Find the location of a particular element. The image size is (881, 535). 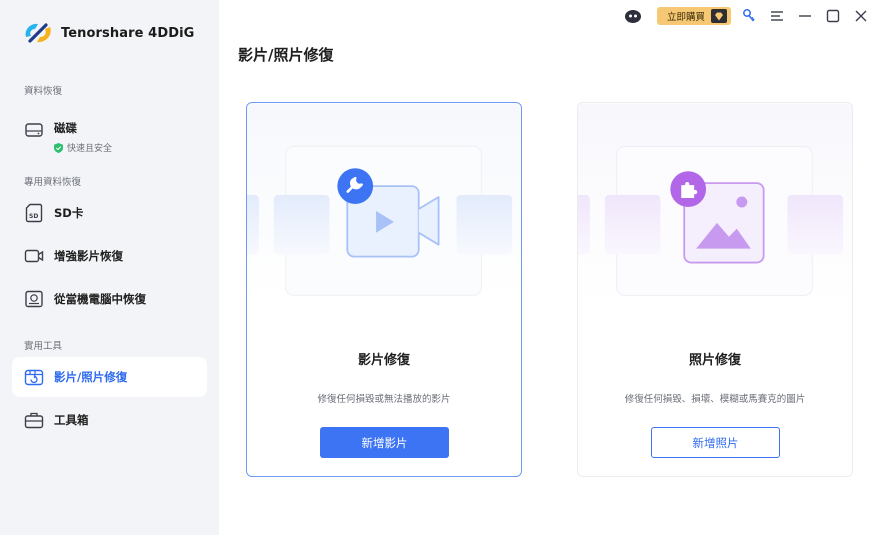

photo-repair-illustration is located at coordinates (715, 203).